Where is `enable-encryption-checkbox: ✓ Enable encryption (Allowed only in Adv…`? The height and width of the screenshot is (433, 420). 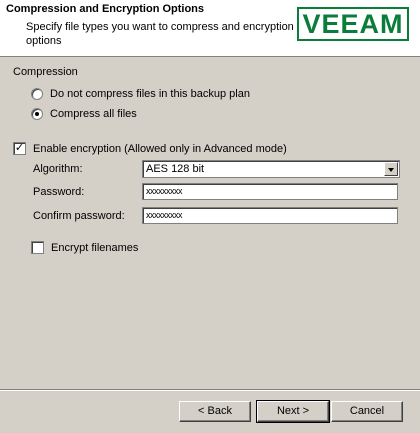 enable-encryption-checkbox: ✓ Enable encryption (Allowed only in Adv… is located at coordinates (150, 148).